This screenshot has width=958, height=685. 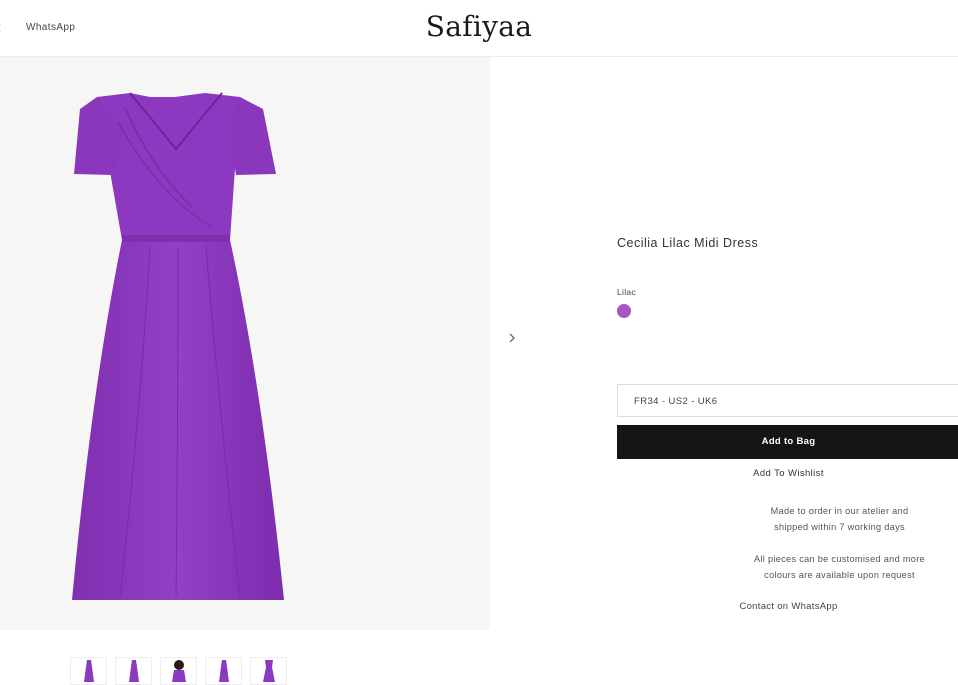 What do you see at coordinates (839, 527) in the screenshot?
I see `made-to-order-line-2: shipped within 7 working days` at bounding box center [839, 527].